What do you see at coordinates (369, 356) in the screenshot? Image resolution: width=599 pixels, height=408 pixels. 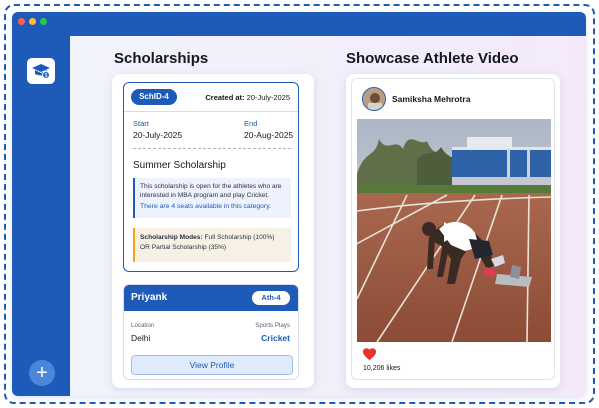 I see `heart-icon` at bounding box center [369, 356].